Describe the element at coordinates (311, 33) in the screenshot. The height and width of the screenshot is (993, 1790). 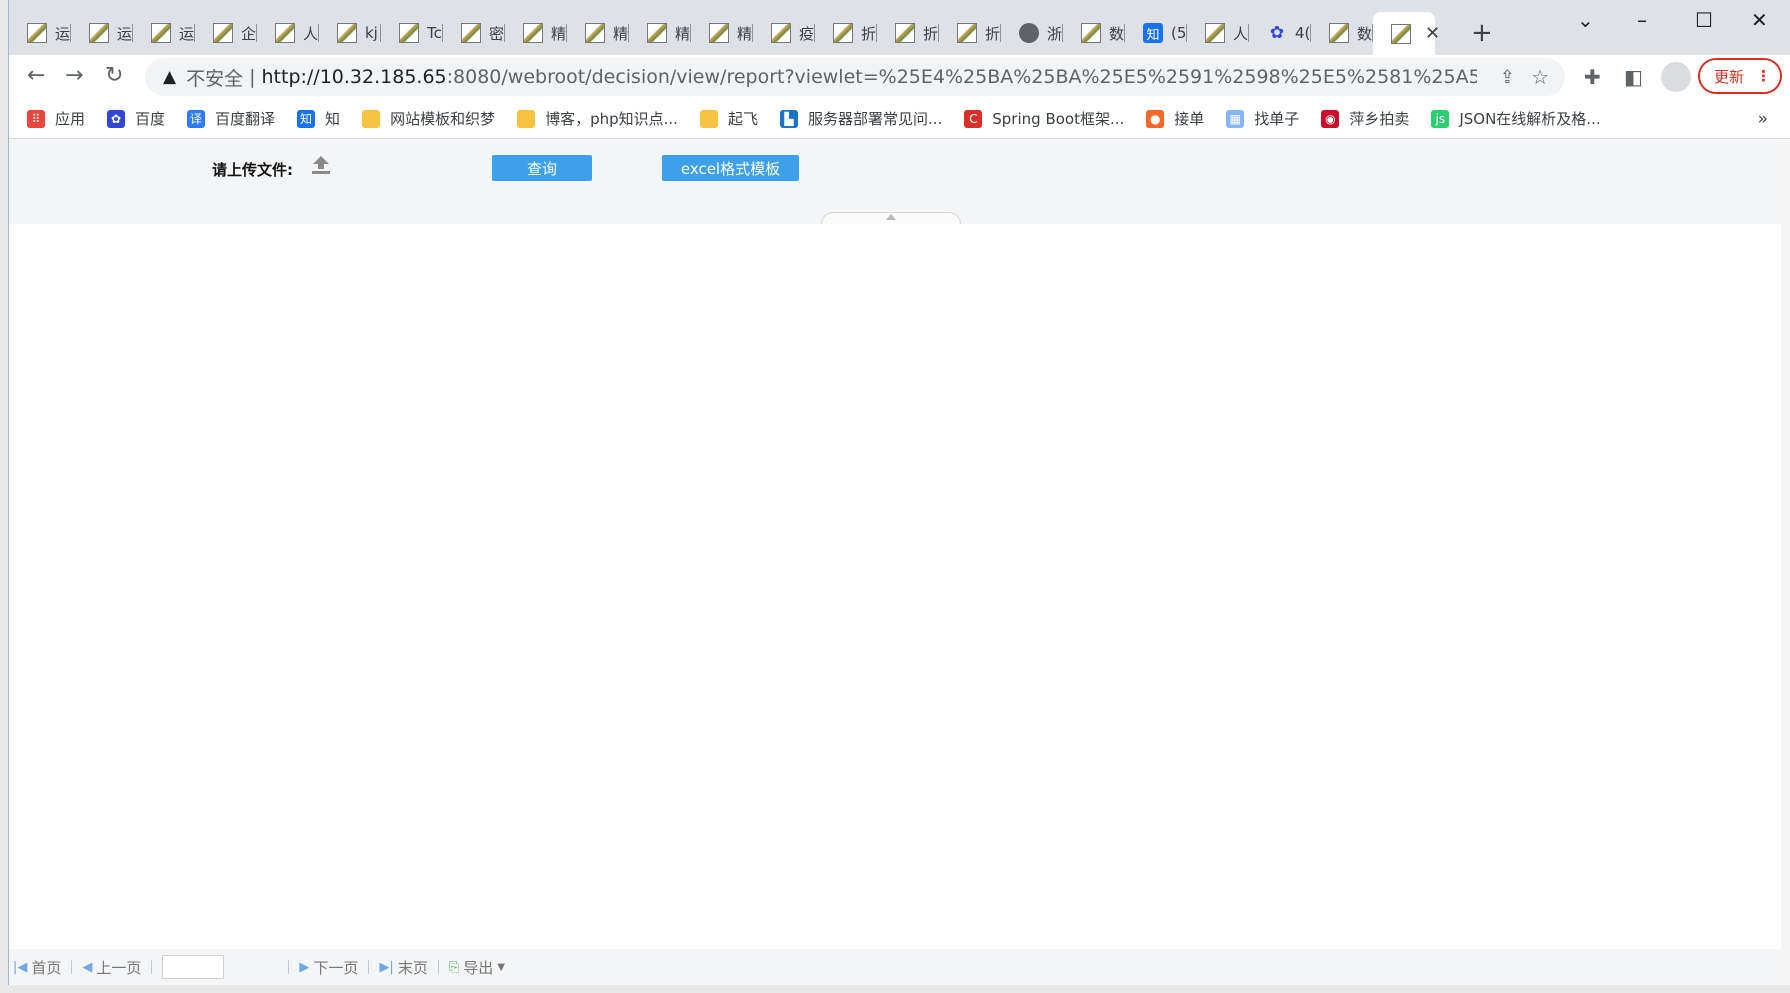
I see `browser-tab-label: 人` at that location.